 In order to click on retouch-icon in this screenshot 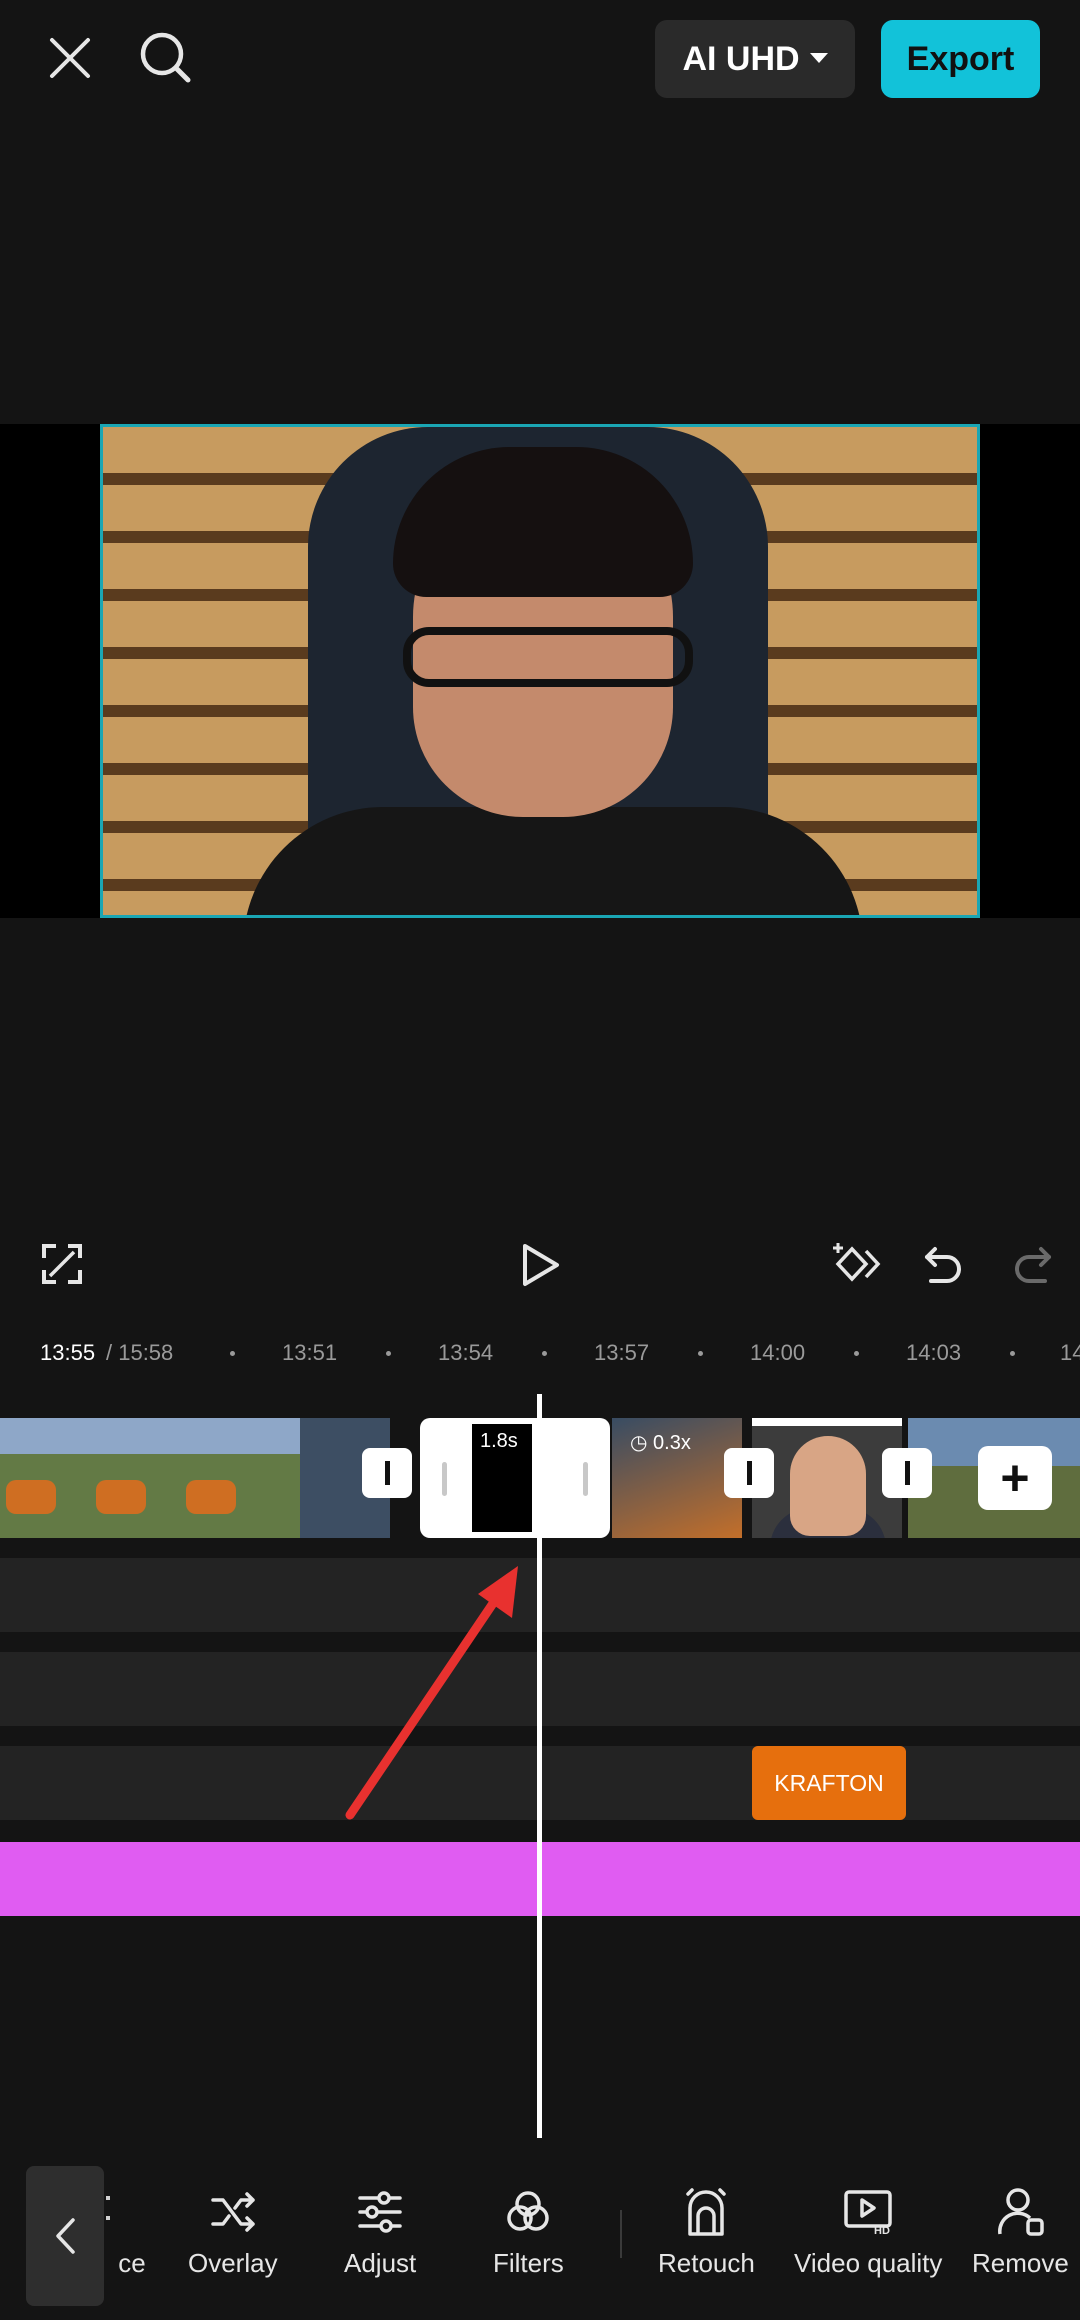, I will do `click(706, 2212)`.